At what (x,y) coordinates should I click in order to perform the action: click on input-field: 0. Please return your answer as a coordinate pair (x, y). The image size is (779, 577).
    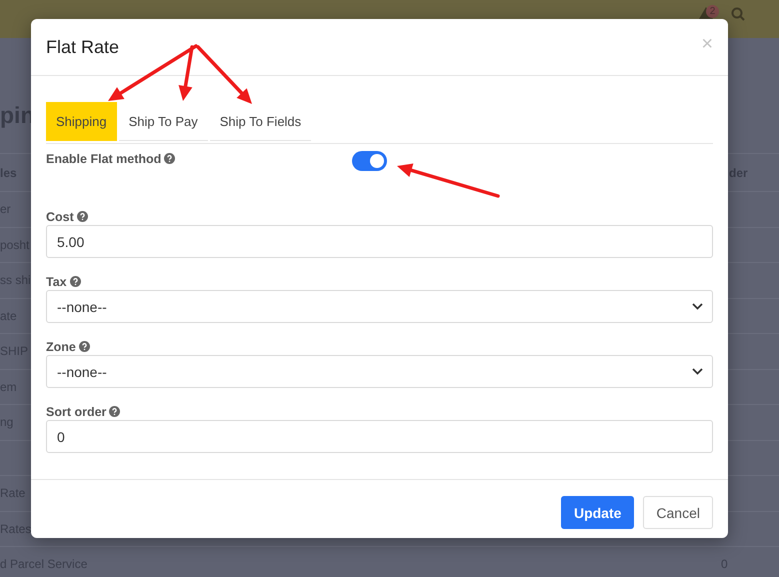
    Looking at the image, I should click on (379, 436).